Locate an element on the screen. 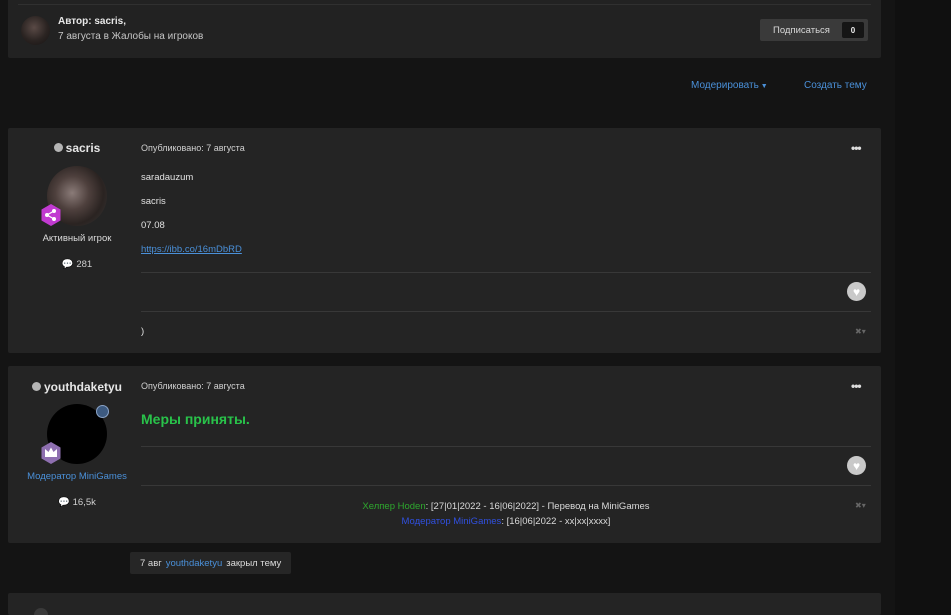 The height and width of the screenshot is (615, 951). topic-author: Автор: sacris, is located at coordinates (92, 21).